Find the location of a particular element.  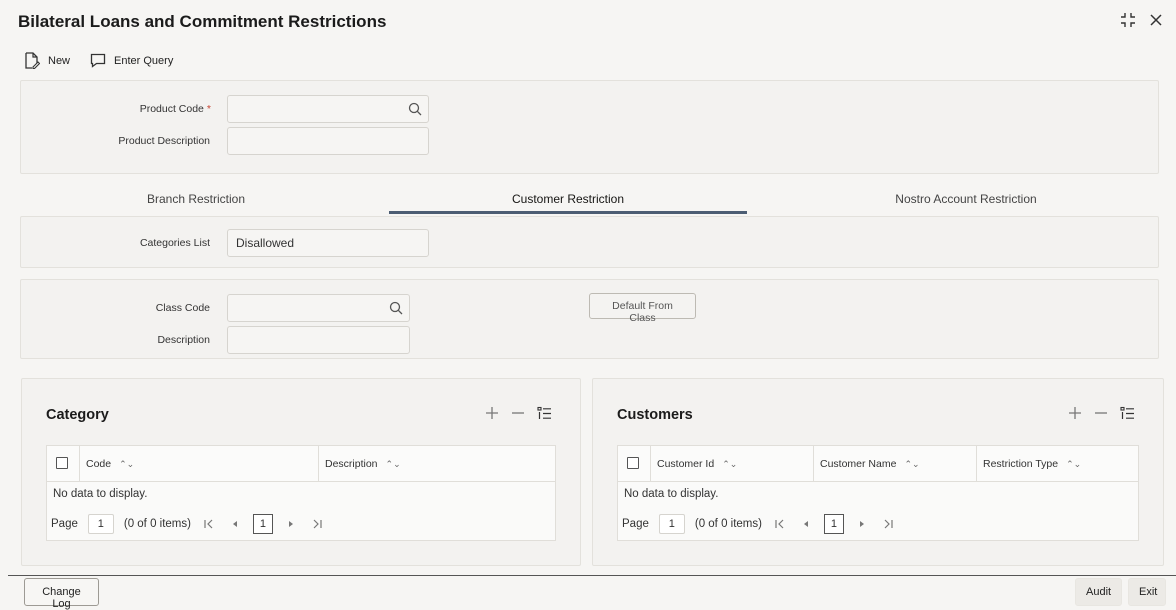

category-table-header: Code ⌃⌄ Description ⌃⌄ is located at coordinates (301, 464).